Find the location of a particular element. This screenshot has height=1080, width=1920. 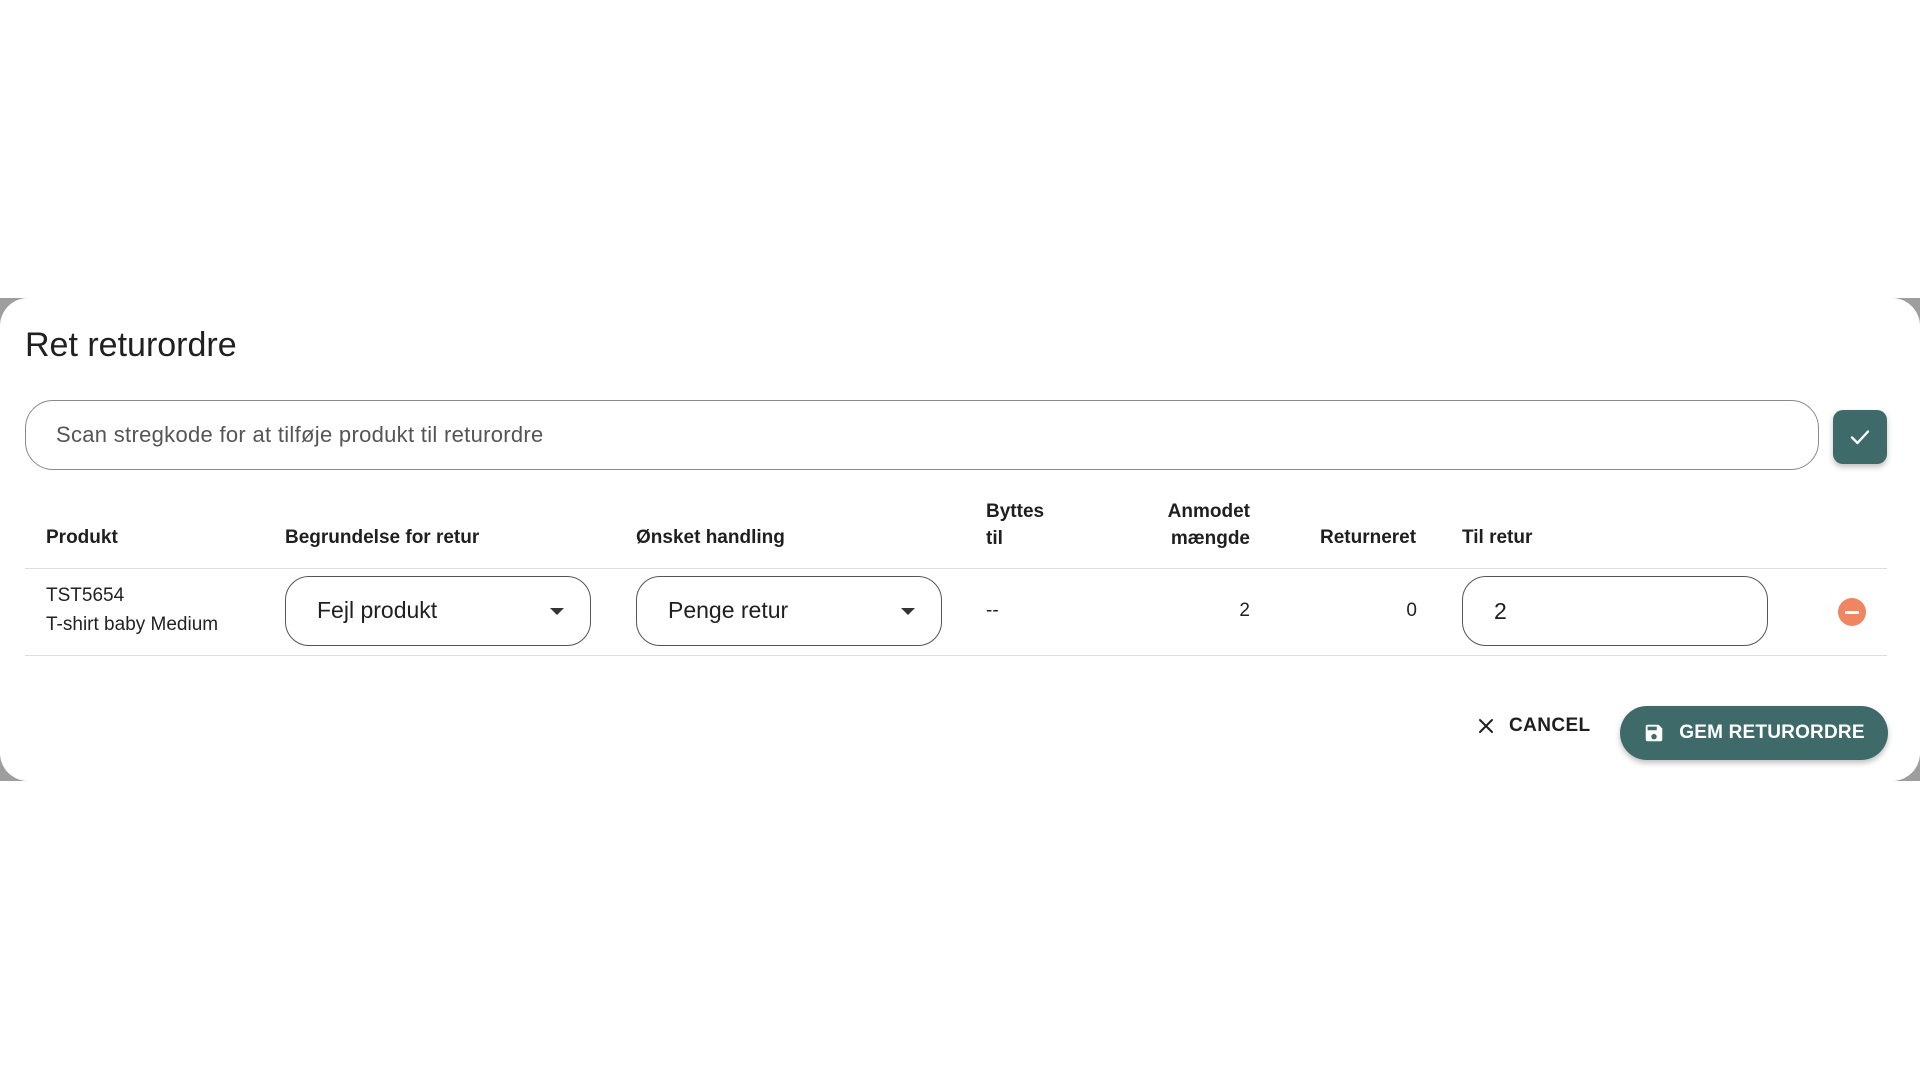

close-icon is located at coordinates (1486, 726).